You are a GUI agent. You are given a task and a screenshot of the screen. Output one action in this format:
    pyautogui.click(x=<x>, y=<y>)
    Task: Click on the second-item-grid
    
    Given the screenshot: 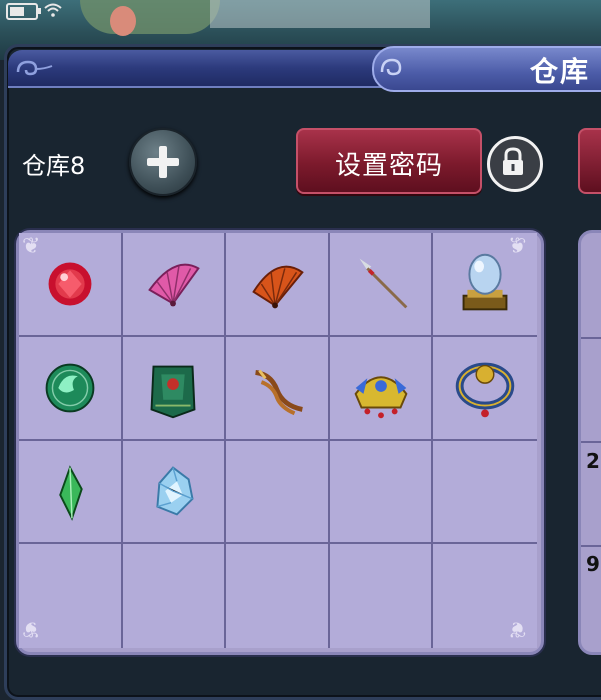 What is the action you would take?
    pyautogui.click(x=589, y=442)
    